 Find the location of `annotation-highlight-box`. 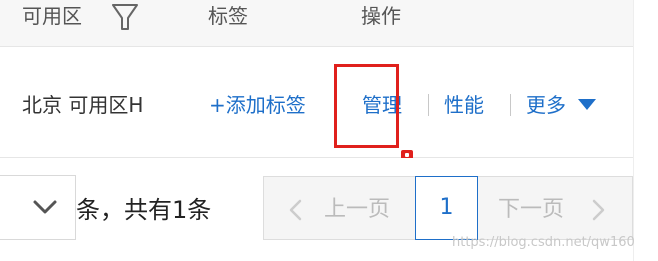

annotation-highlight-box is located at coordinates (366, 106).